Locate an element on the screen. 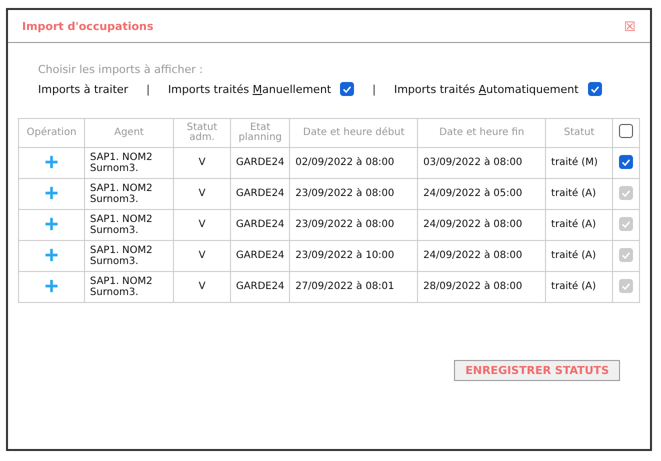 The height and width of the screenshot is (461, 661). column-header: Date et heure début is located at coordinates (354, 133).